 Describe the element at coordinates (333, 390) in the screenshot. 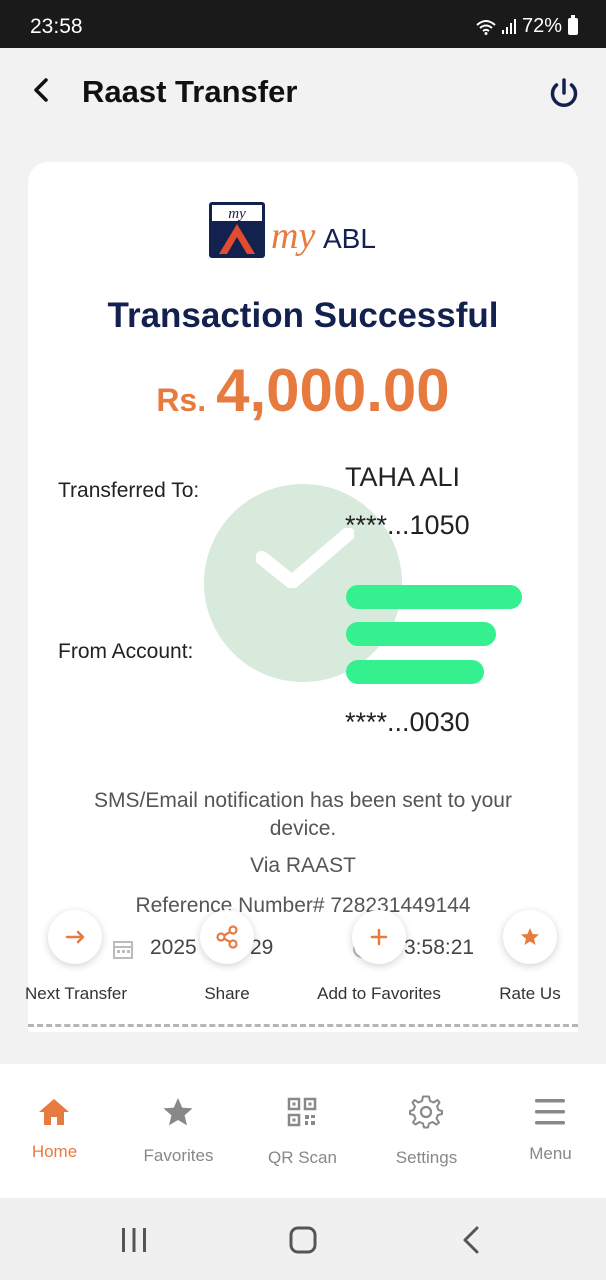

I see `amount-value: 4,000.00` at that location.